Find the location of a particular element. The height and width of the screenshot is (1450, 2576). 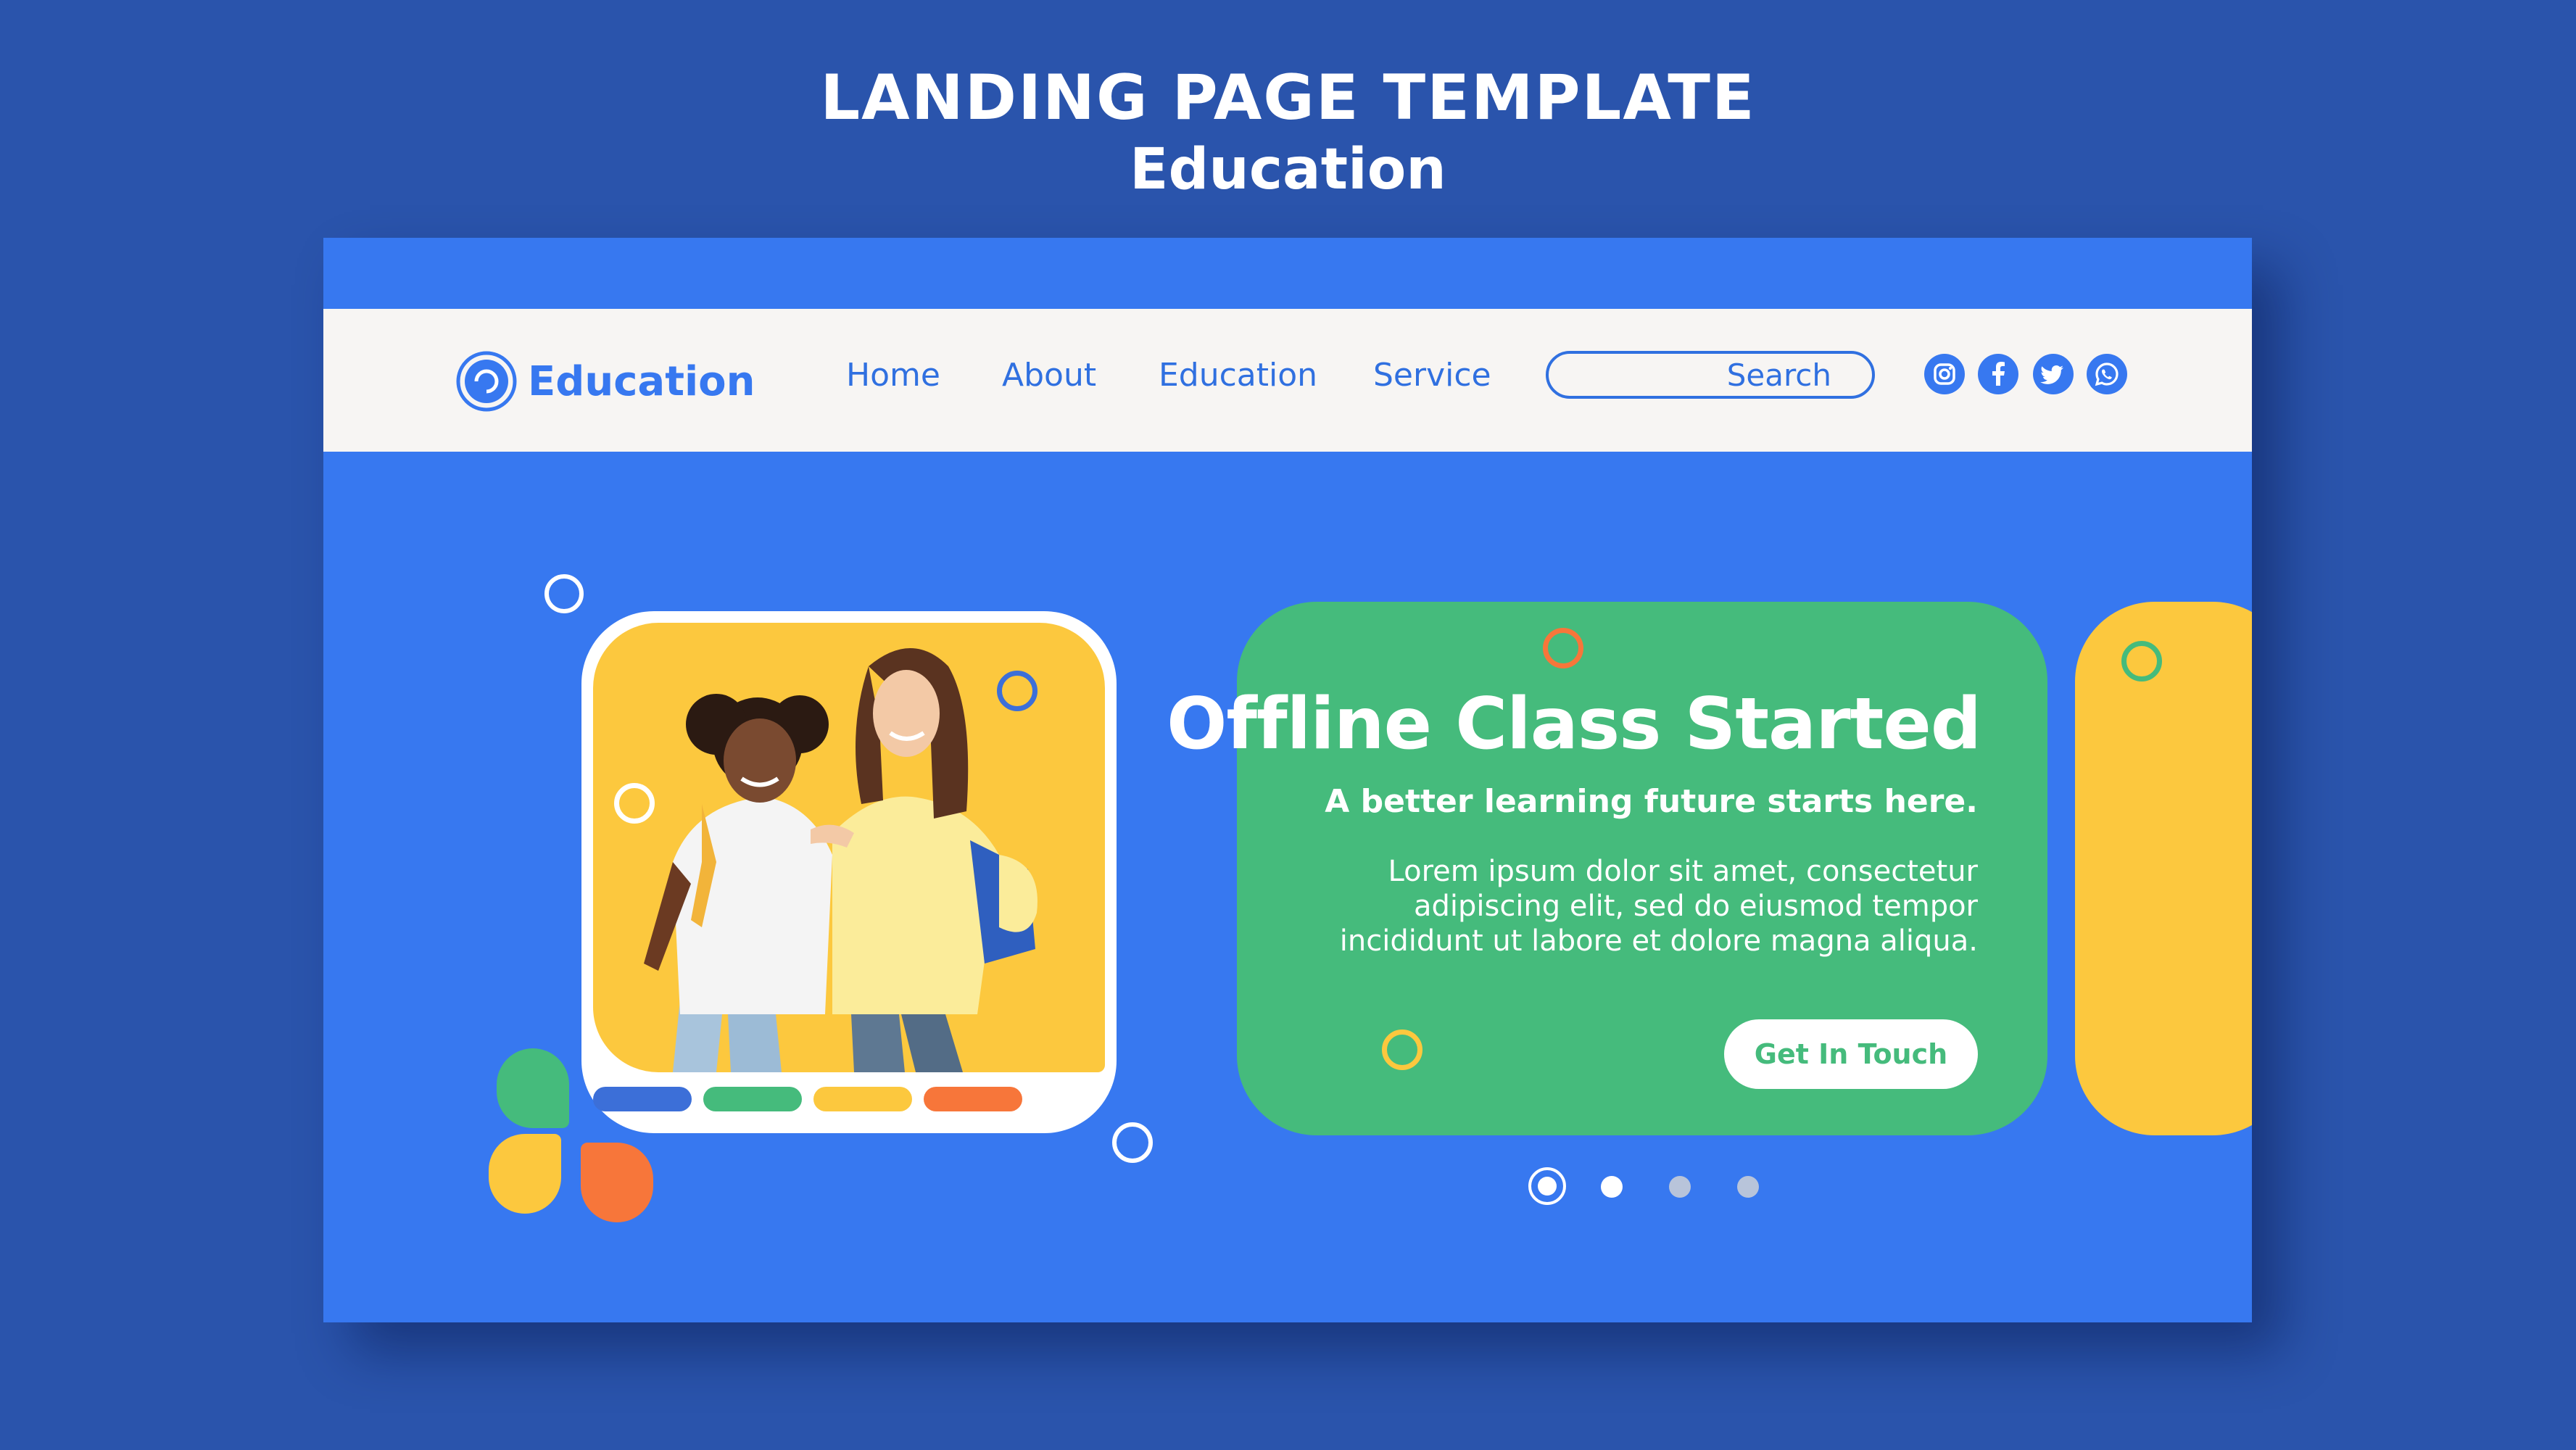

whatsapp-button is located at coordinates (2107, 374).